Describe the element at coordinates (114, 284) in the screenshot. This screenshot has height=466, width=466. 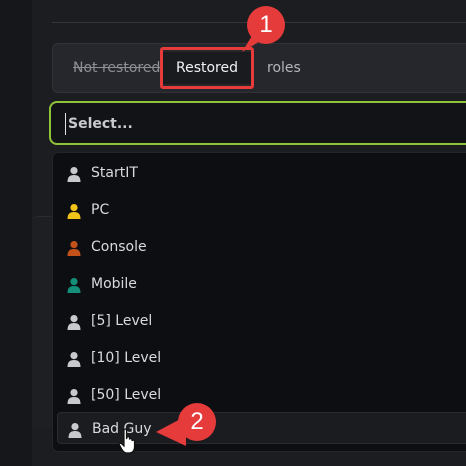
I see `option-label: Mobile` at that location.